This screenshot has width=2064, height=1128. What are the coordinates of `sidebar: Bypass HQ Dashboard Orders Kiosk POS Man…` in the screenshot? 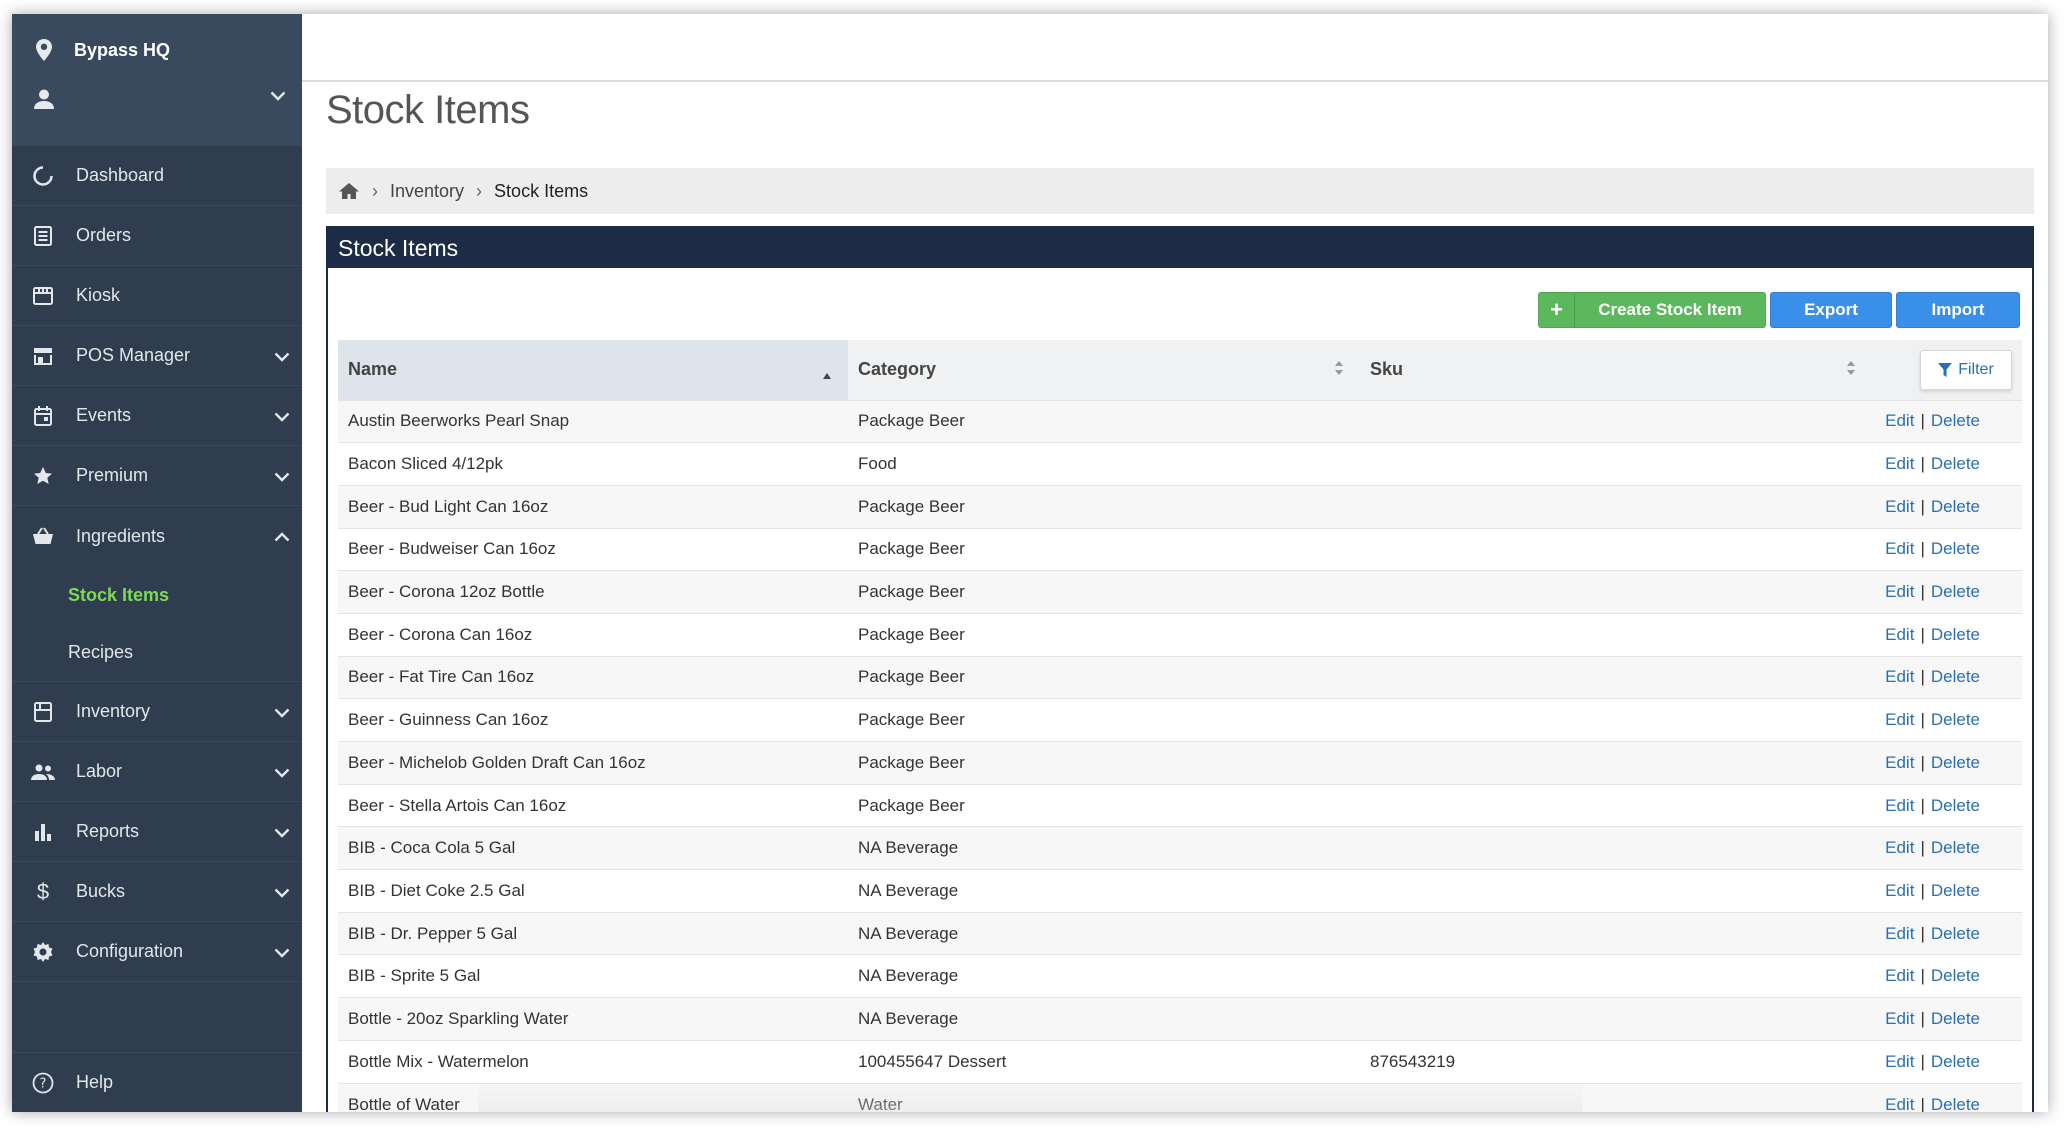 It's located at (157, 563).